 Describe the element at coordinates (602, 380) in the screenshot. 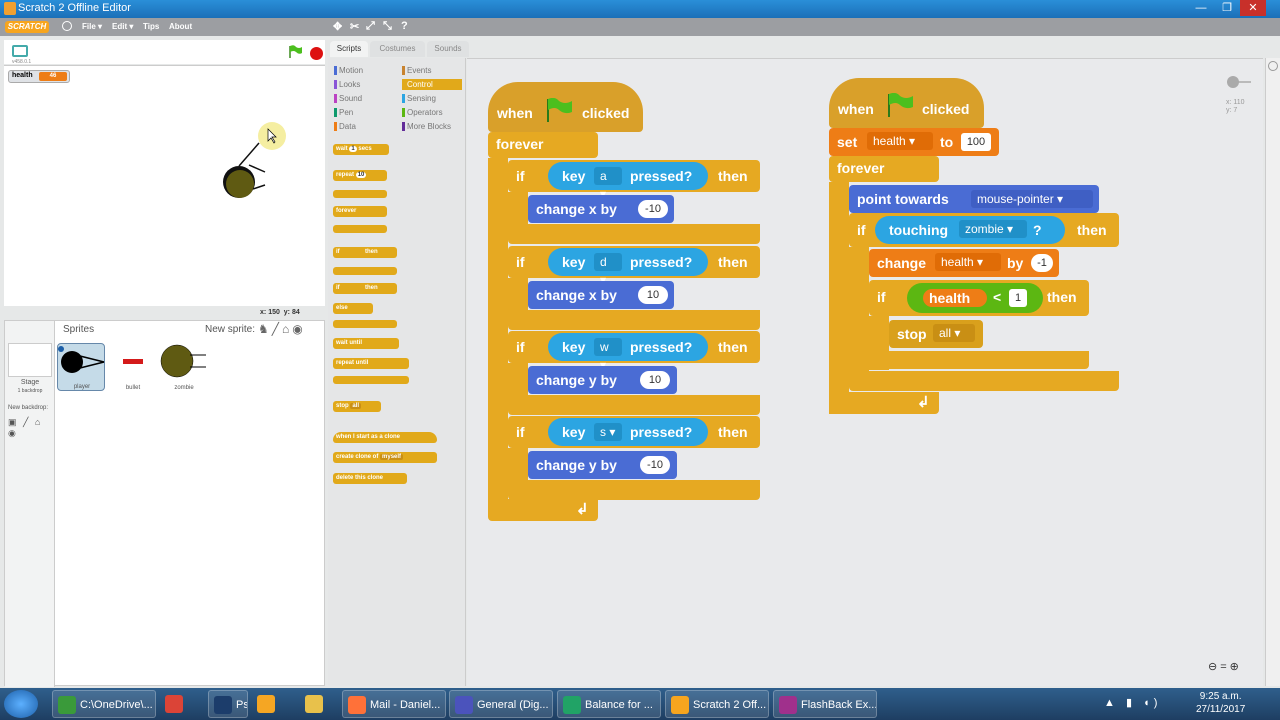

I see `change-y-block: change y by 10` at that location.